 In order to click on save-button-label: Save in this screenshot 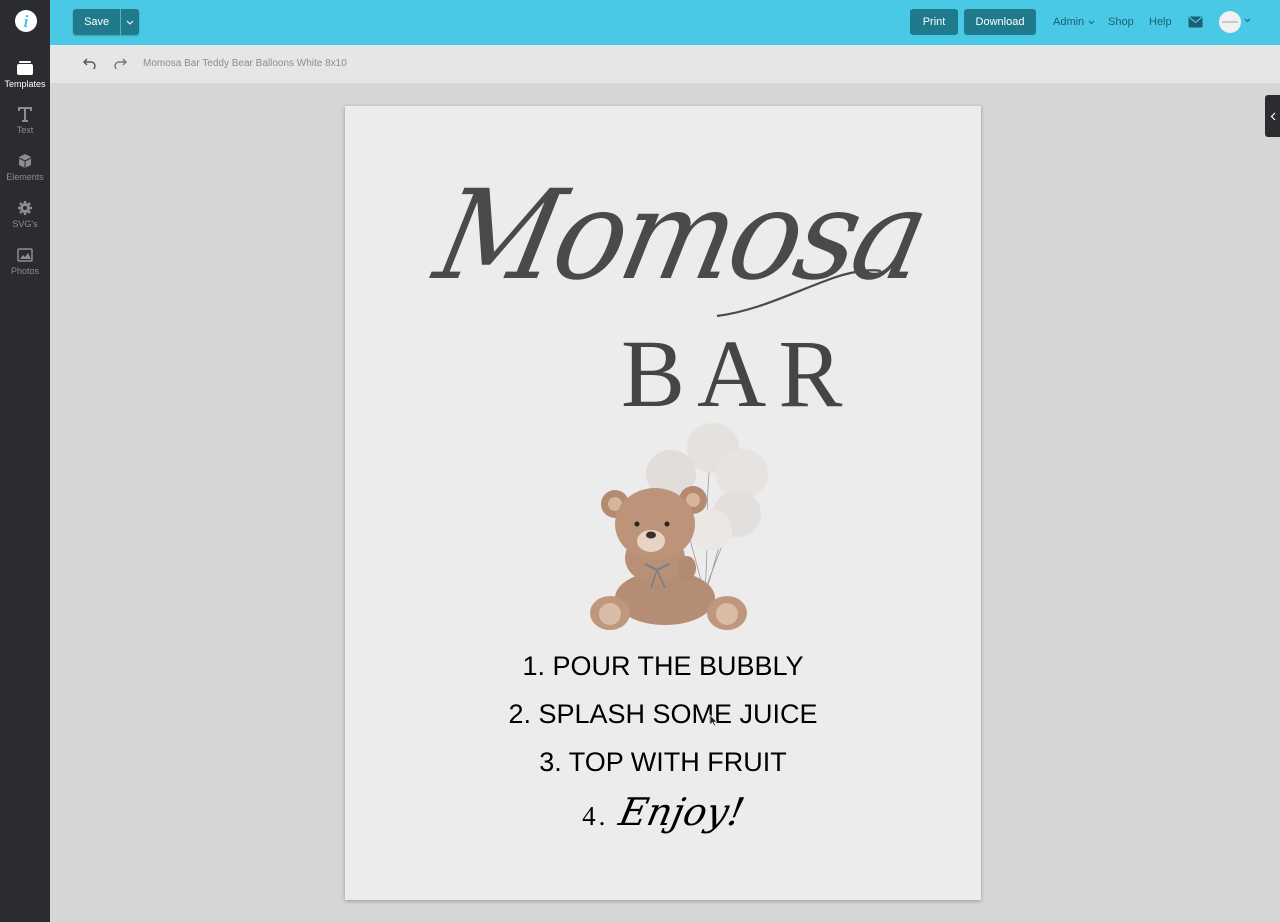, I will do `click(97, 22)`.